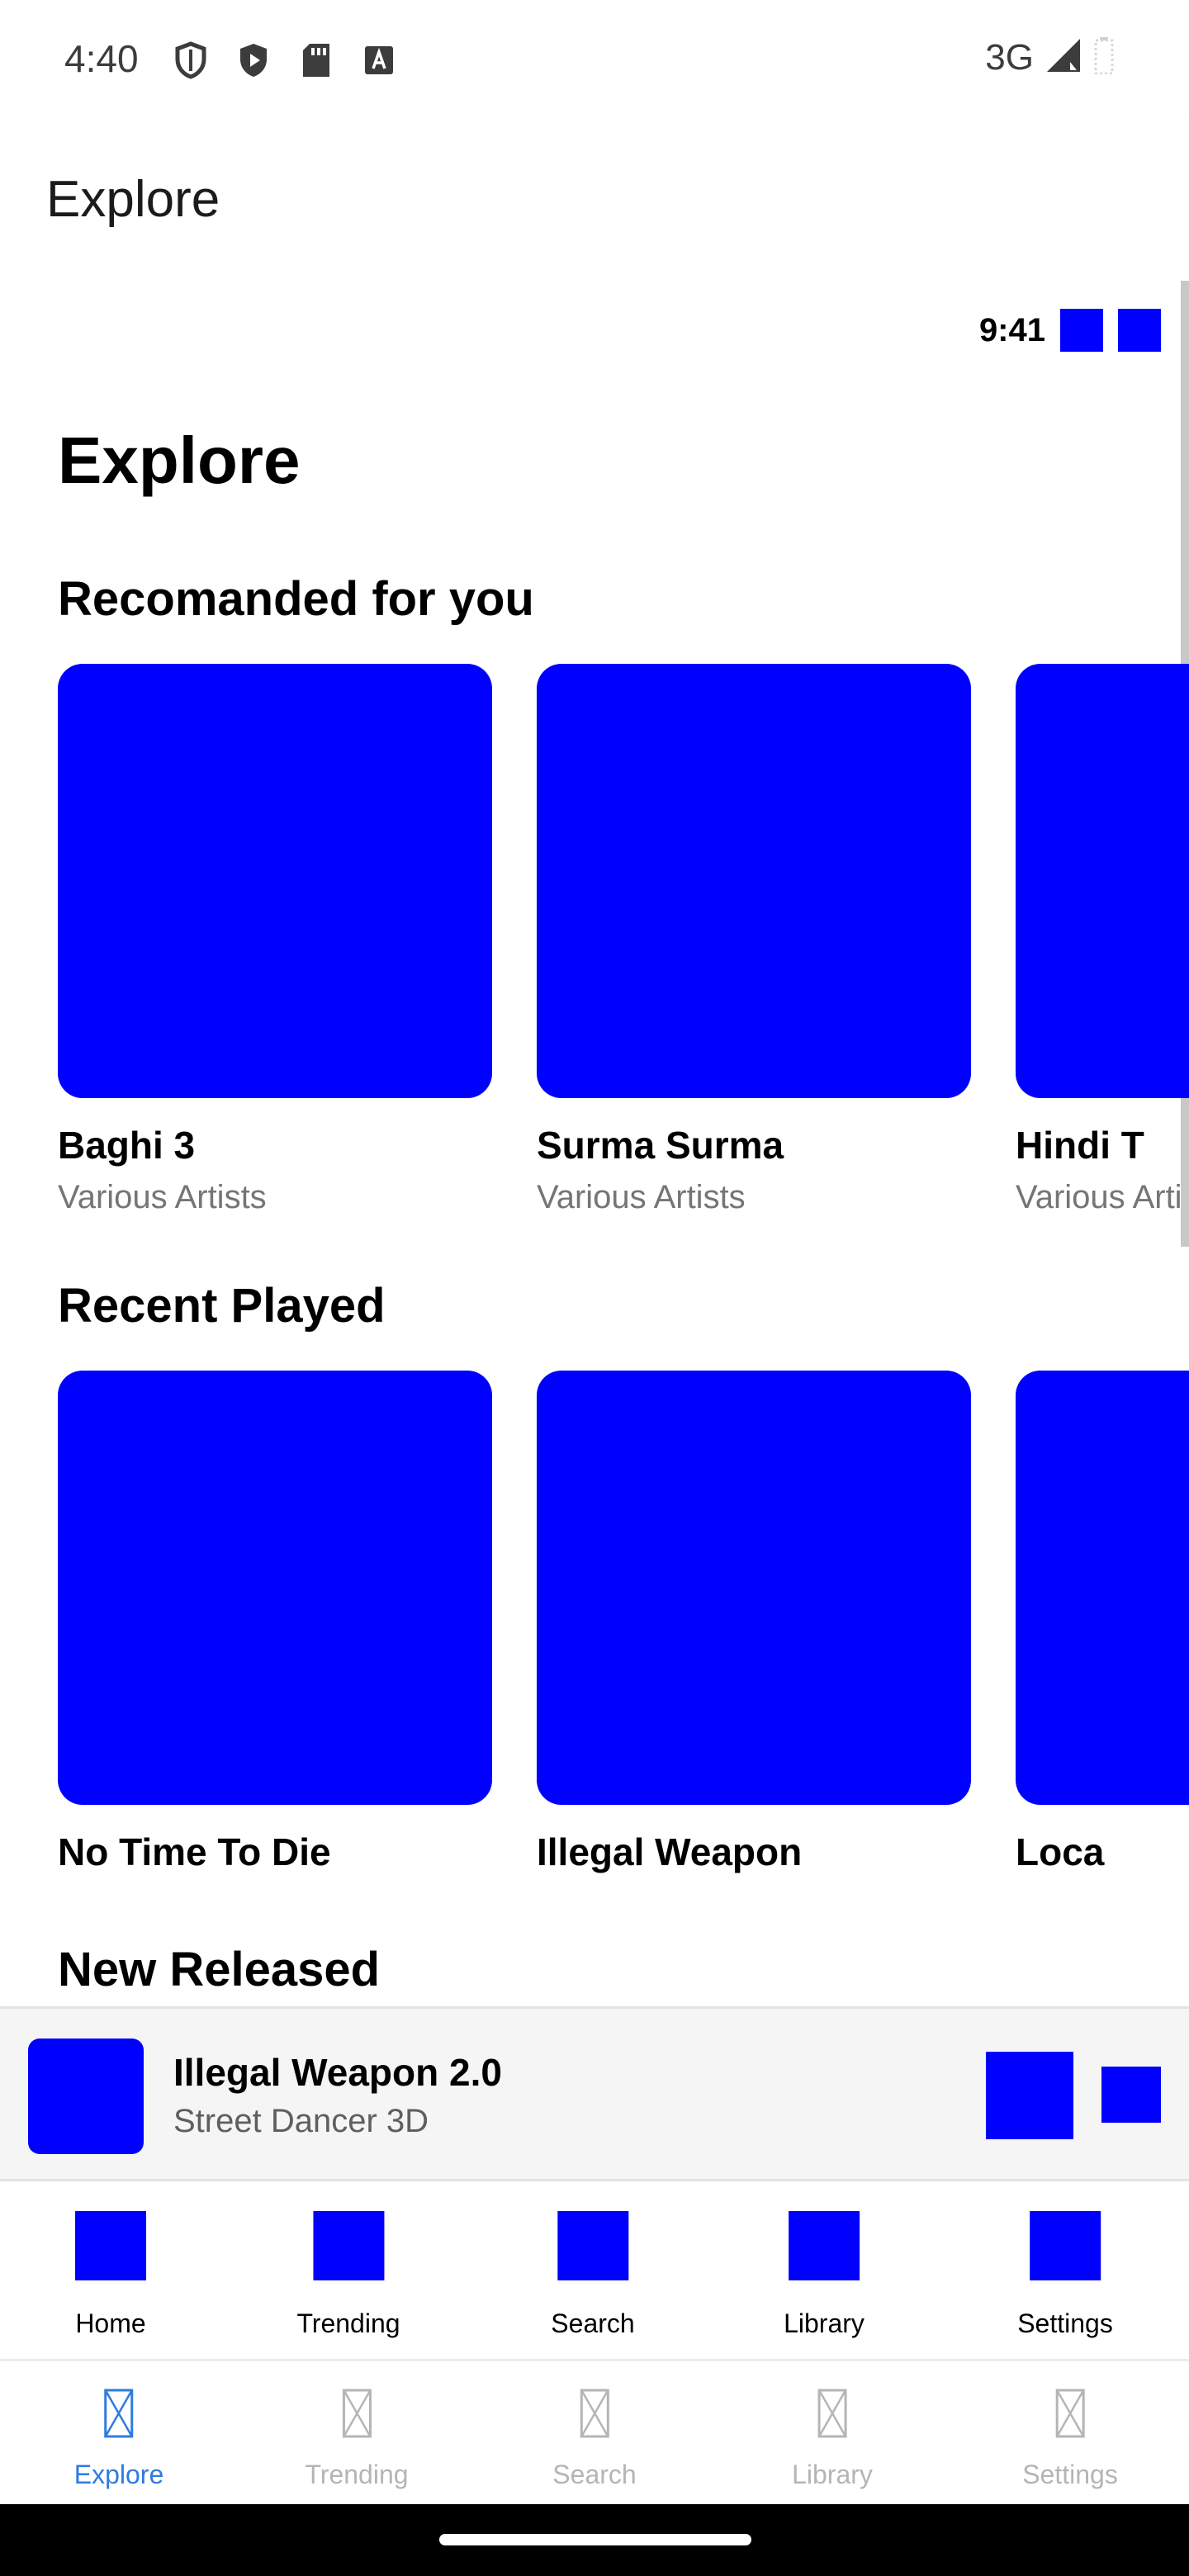  Describe the element at coordinates (222, 1306) in the screenshot. I see `section-title-recent: Recent Played` at that location.